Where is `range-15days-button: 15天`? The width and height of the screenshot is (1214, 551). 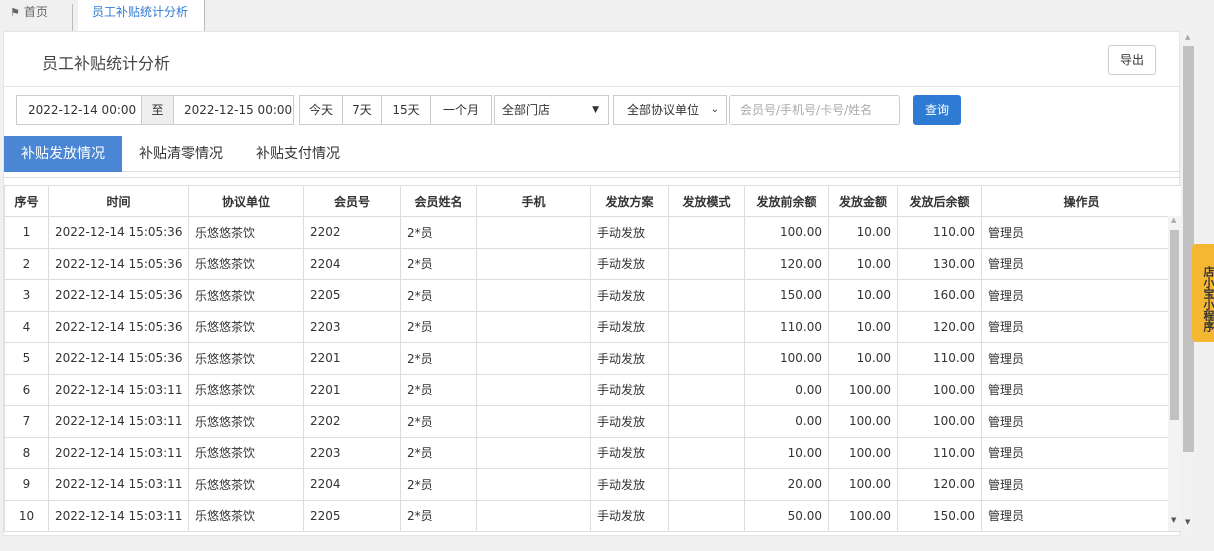
range-15days-button: 15天 is located at coordinates (406, 110).